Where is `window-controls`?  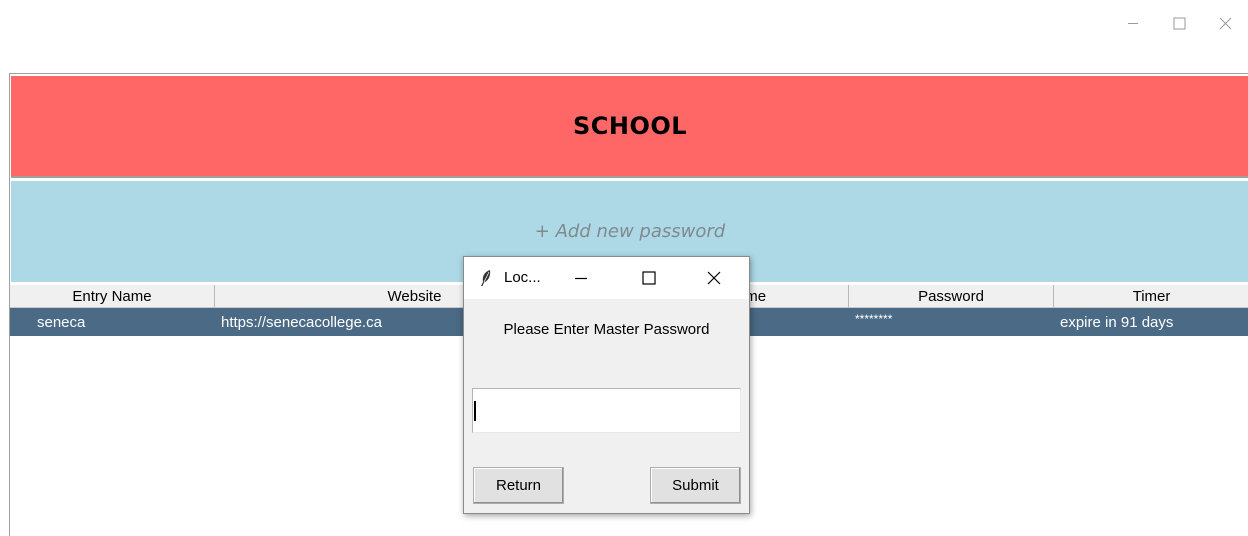
window-controls is located at coordinates (1179, 23).